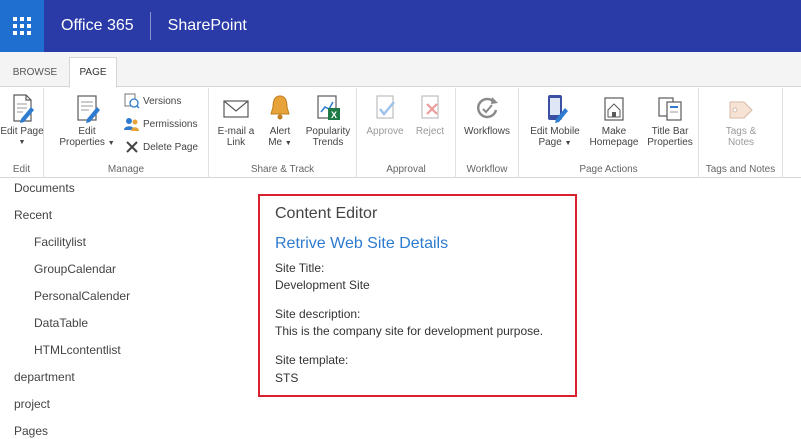  Describe the element at coordinates (670, 131) in the screenshot. I see `title-bar-properties-label-1: Title Bar` at that location.